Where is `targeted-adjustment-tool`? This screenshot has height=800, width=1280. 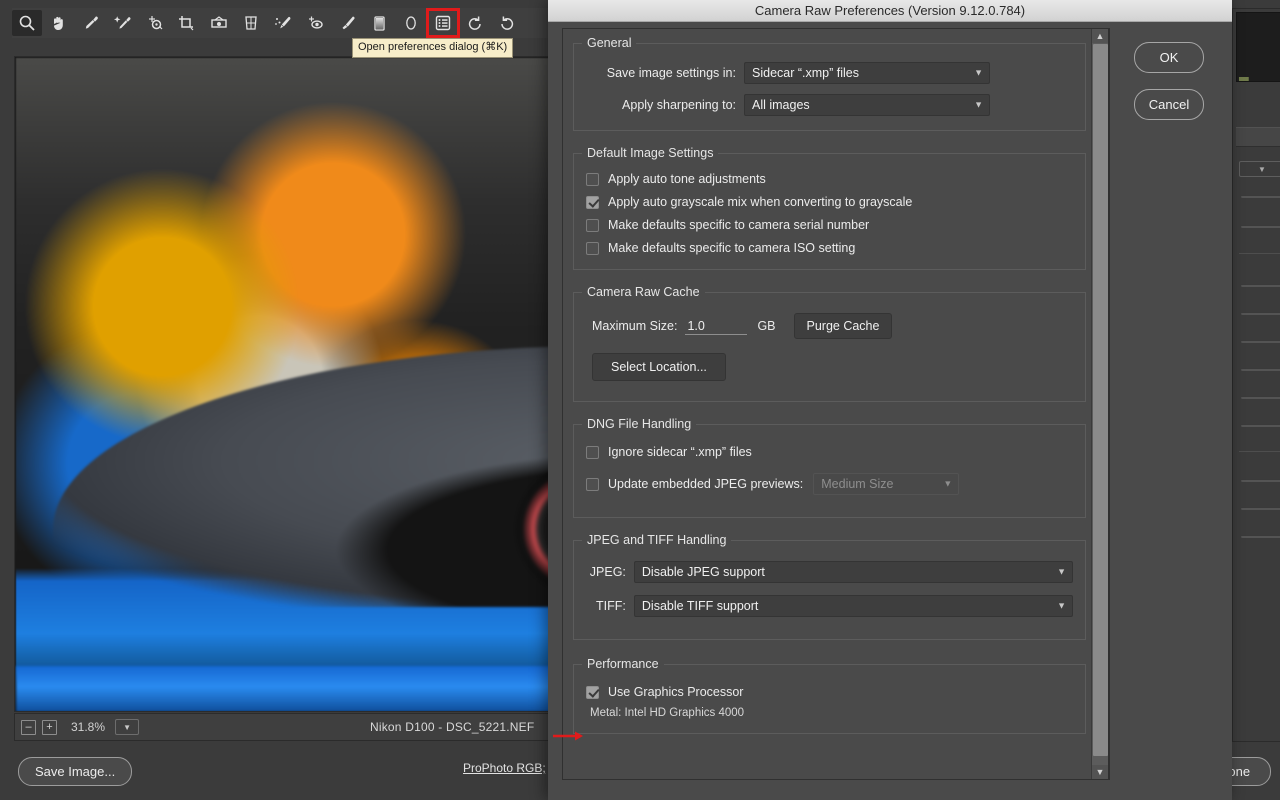
targeted-adjustment-tool is located at coordinates (155, 23).